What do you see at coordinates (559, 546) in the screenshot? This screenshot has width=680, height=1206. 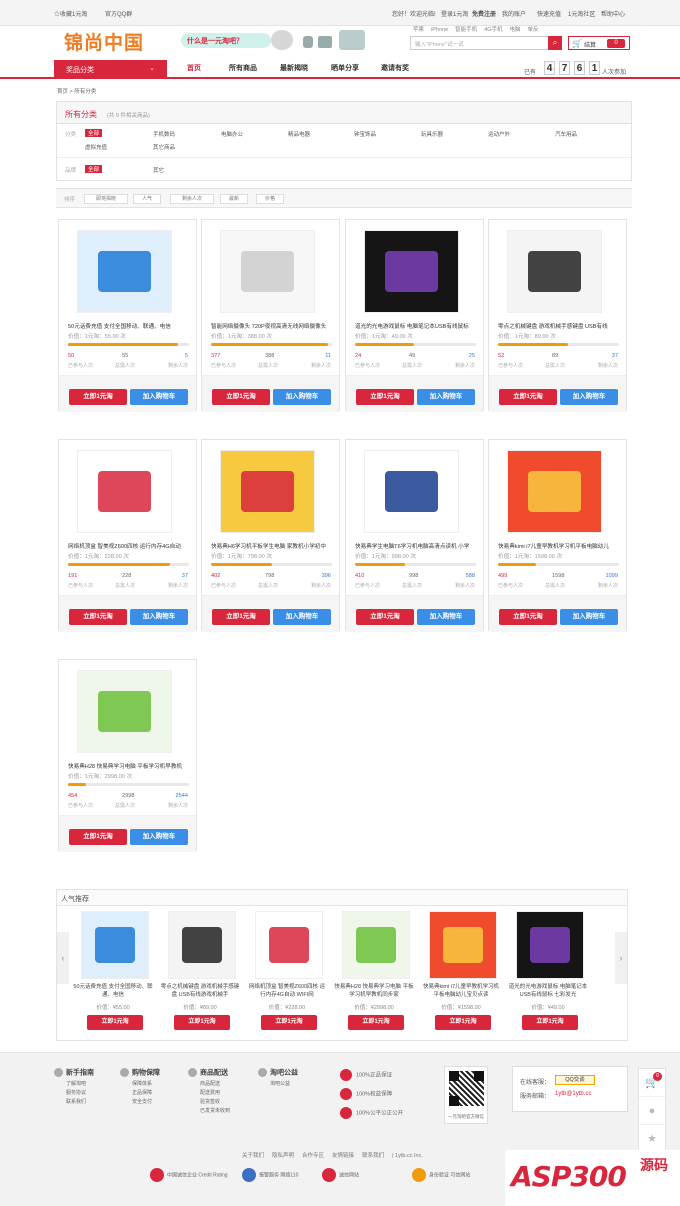 I see `product-name: 快易典kimi i7儿童早教机学习机平板电脑幼儿` at bounding box center [559, 546].